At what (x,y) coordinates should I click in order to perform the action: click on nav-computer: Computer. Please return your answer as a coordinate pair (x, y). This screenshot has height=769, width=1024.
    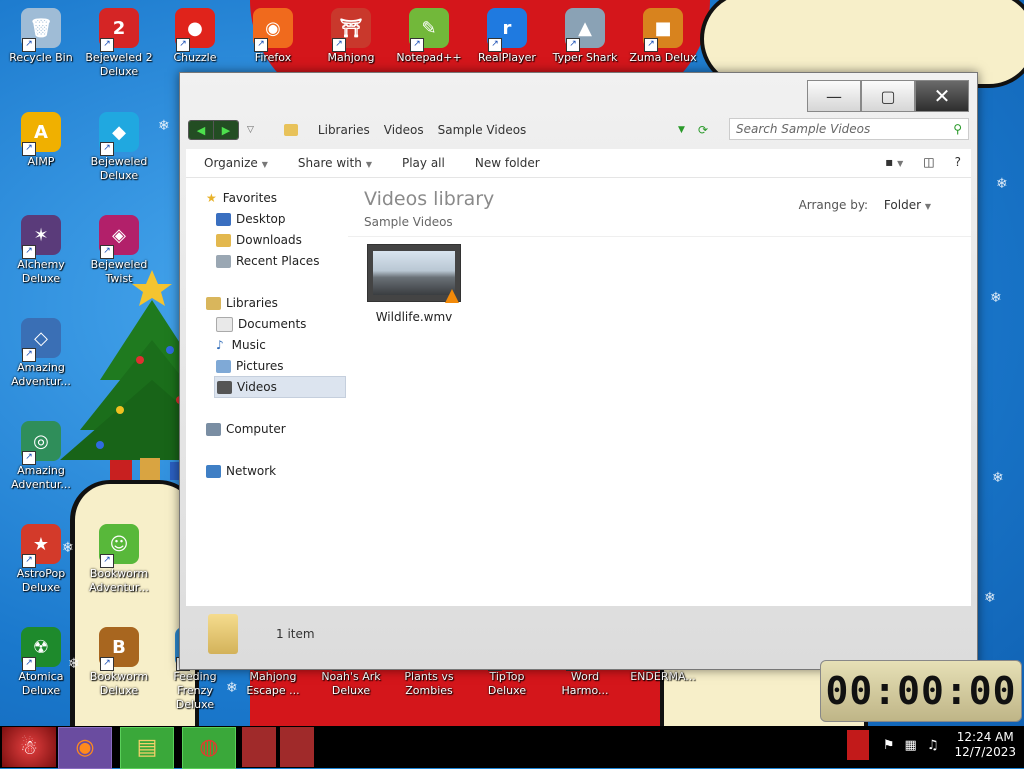
    Looking at the image, I should click on (246, 429).